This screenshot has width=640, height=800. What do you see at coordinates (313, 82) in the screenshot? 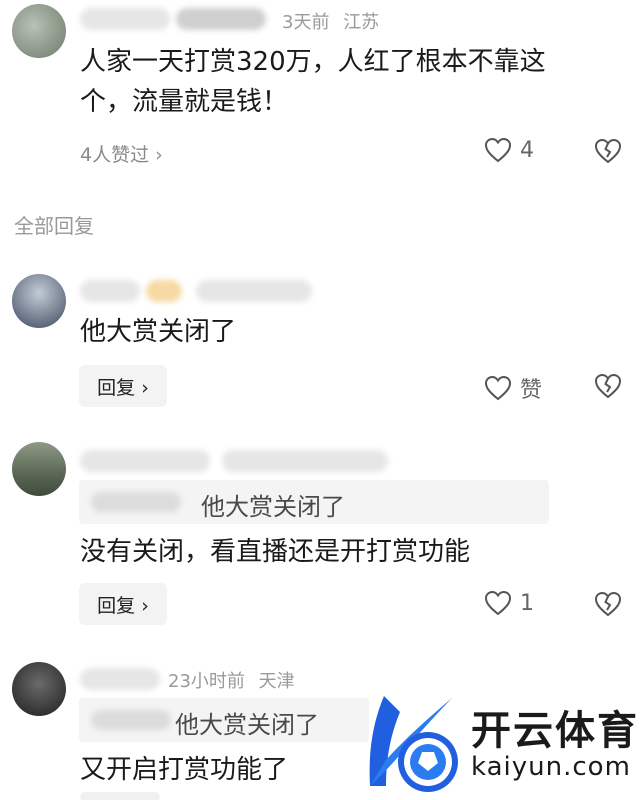
I see `comment-text: 人家一天打赏320万，人红了根本不靠这 个，流量就是钱！` at bounding box center [313, 82].